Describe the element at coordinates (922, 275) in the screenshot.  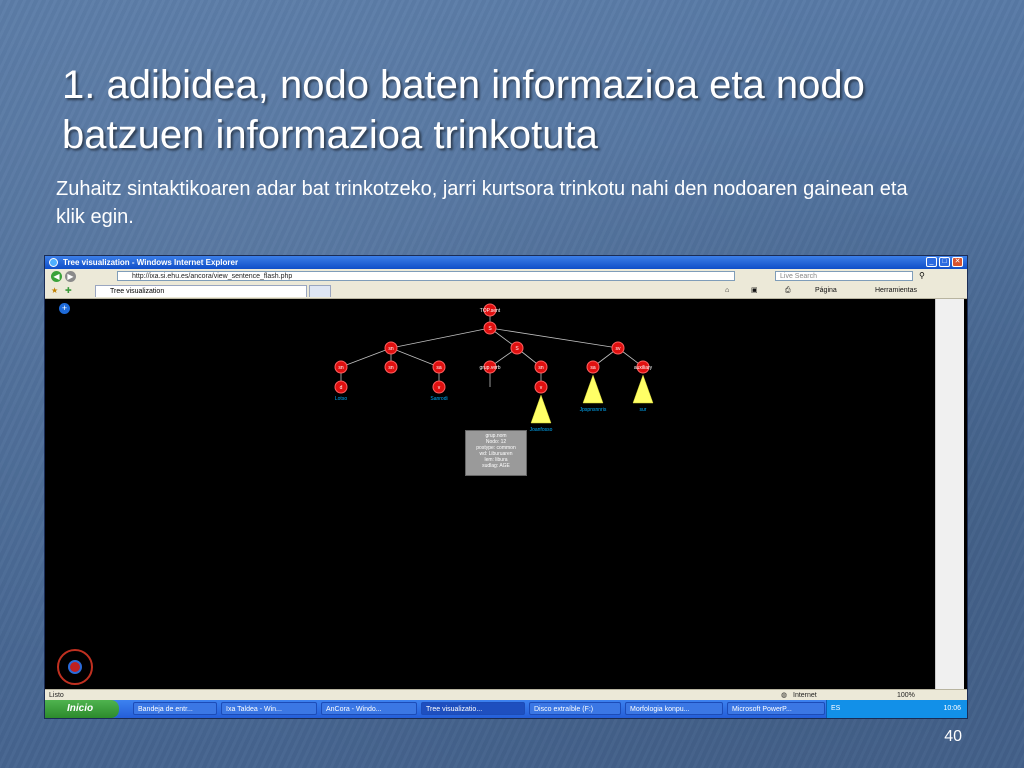
I see `search-icon: ⚲` at that location.